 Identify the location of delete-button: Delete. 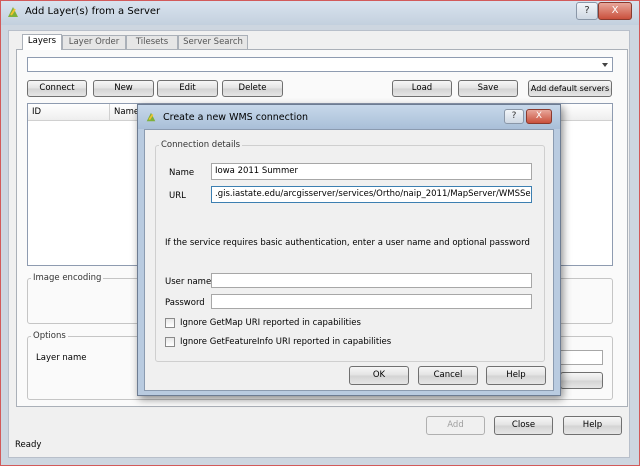
(252, 88).